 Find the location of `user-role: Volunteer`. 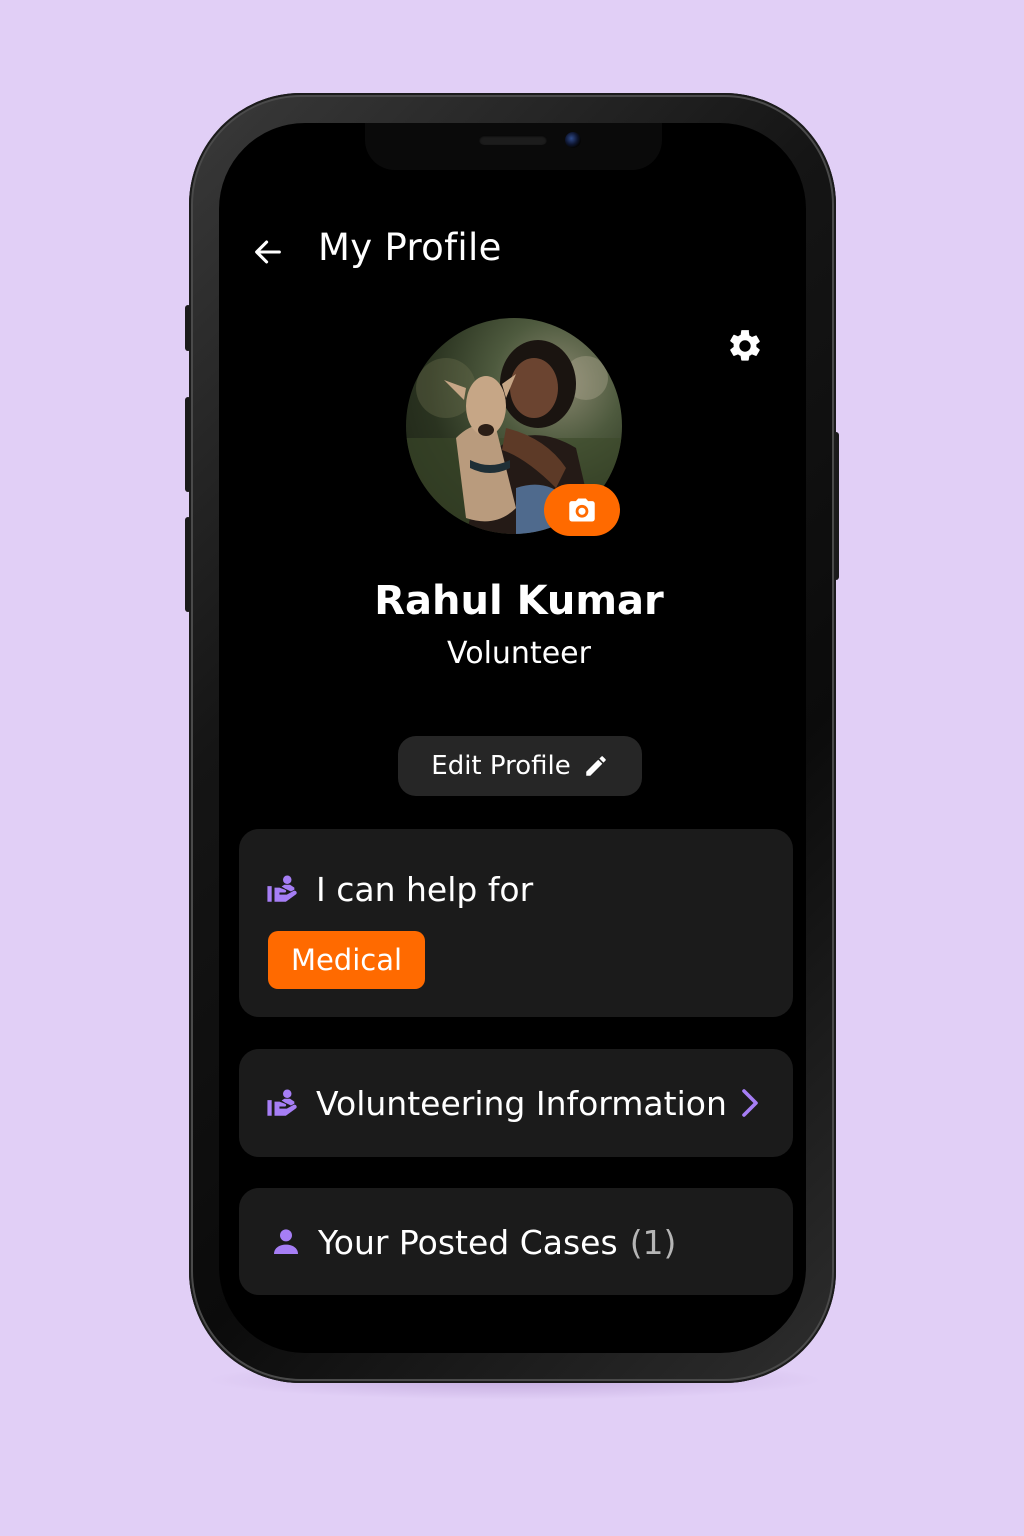

user-role: Volunteer is located at coordinates (519, 653).